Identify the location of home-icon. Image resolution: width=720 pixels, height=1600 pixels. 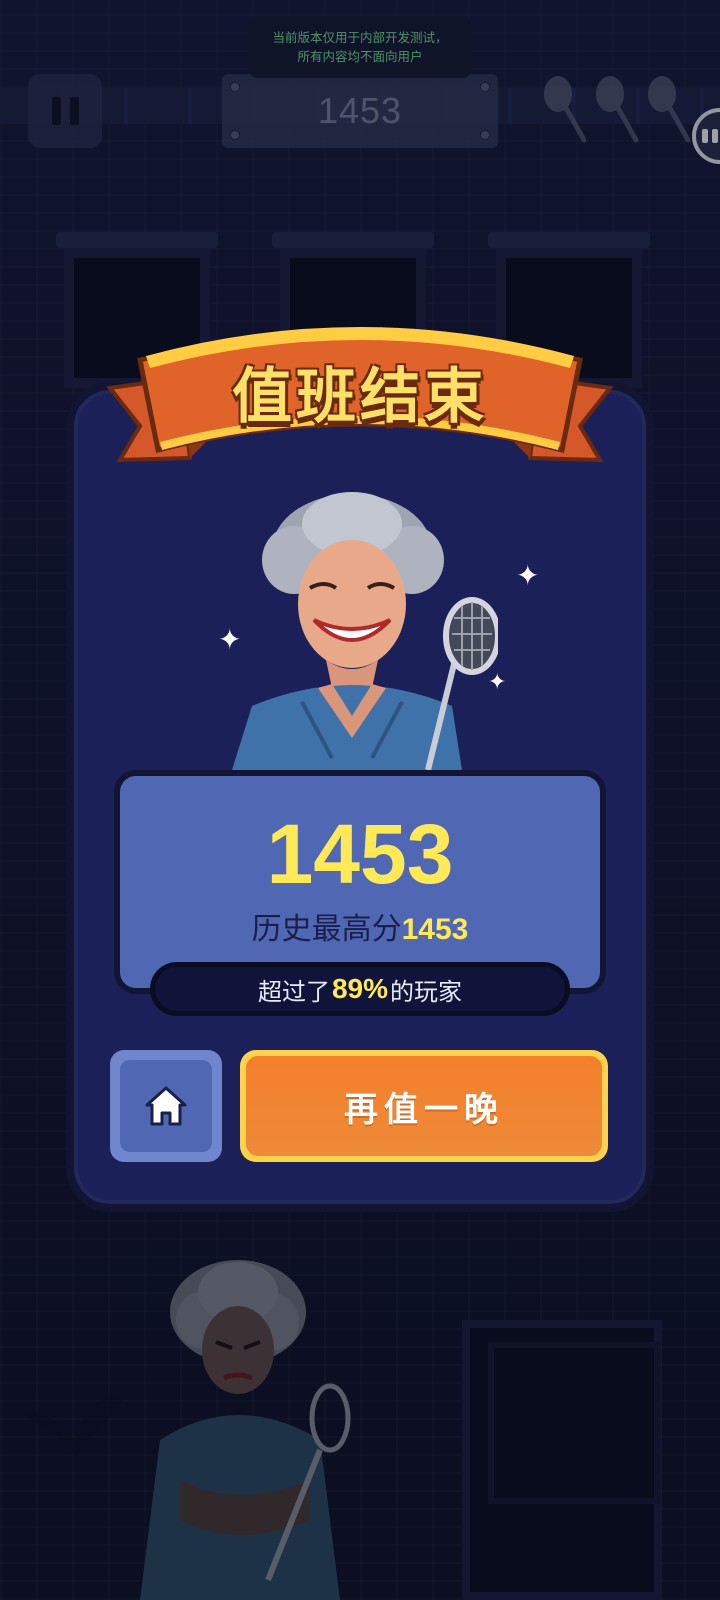
(166, 1106).